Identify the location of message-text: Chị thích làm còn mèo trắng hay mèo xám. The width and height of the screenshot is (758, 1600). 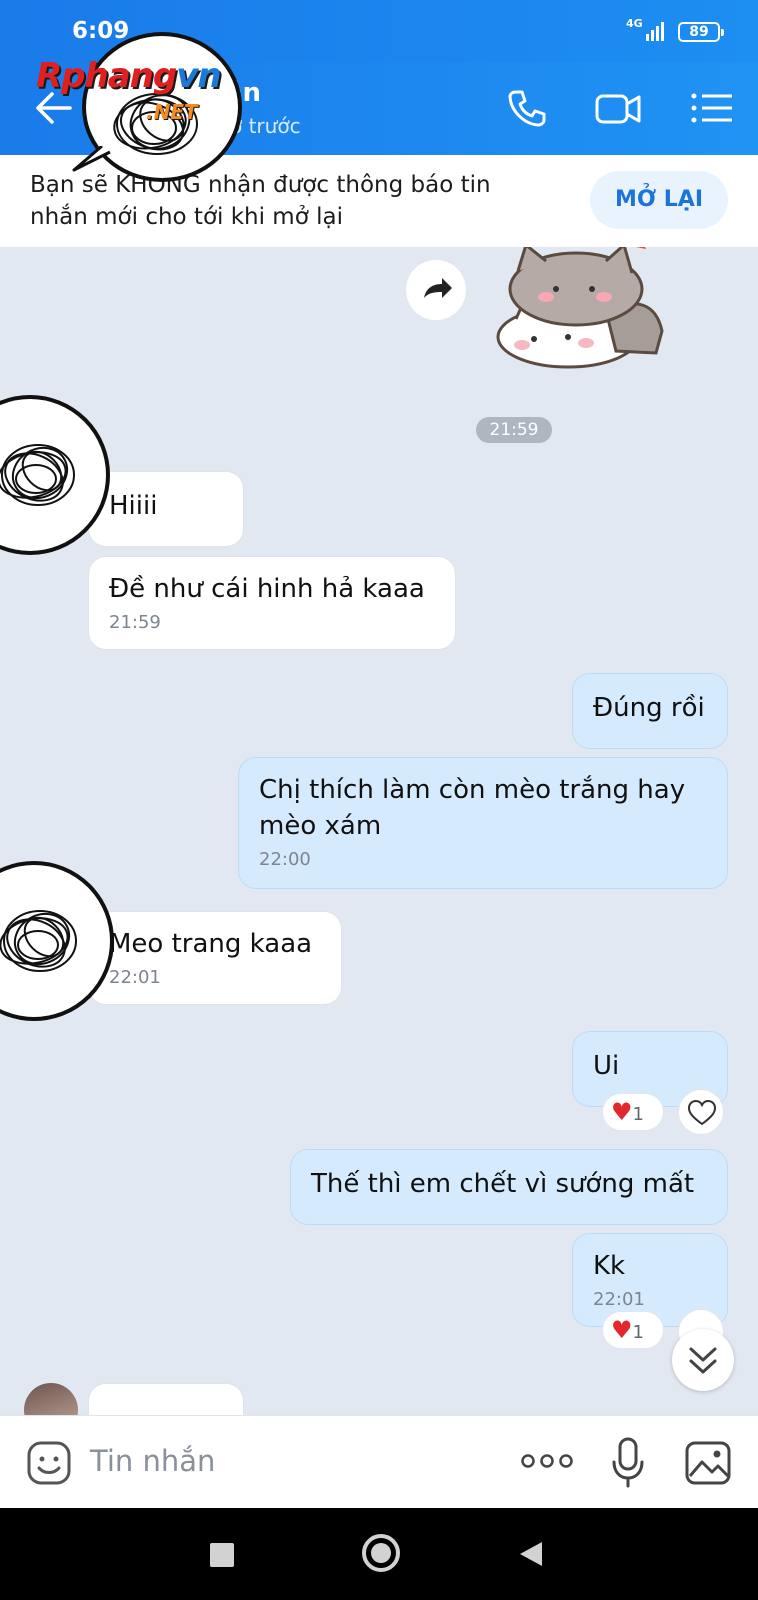
(472, 808).